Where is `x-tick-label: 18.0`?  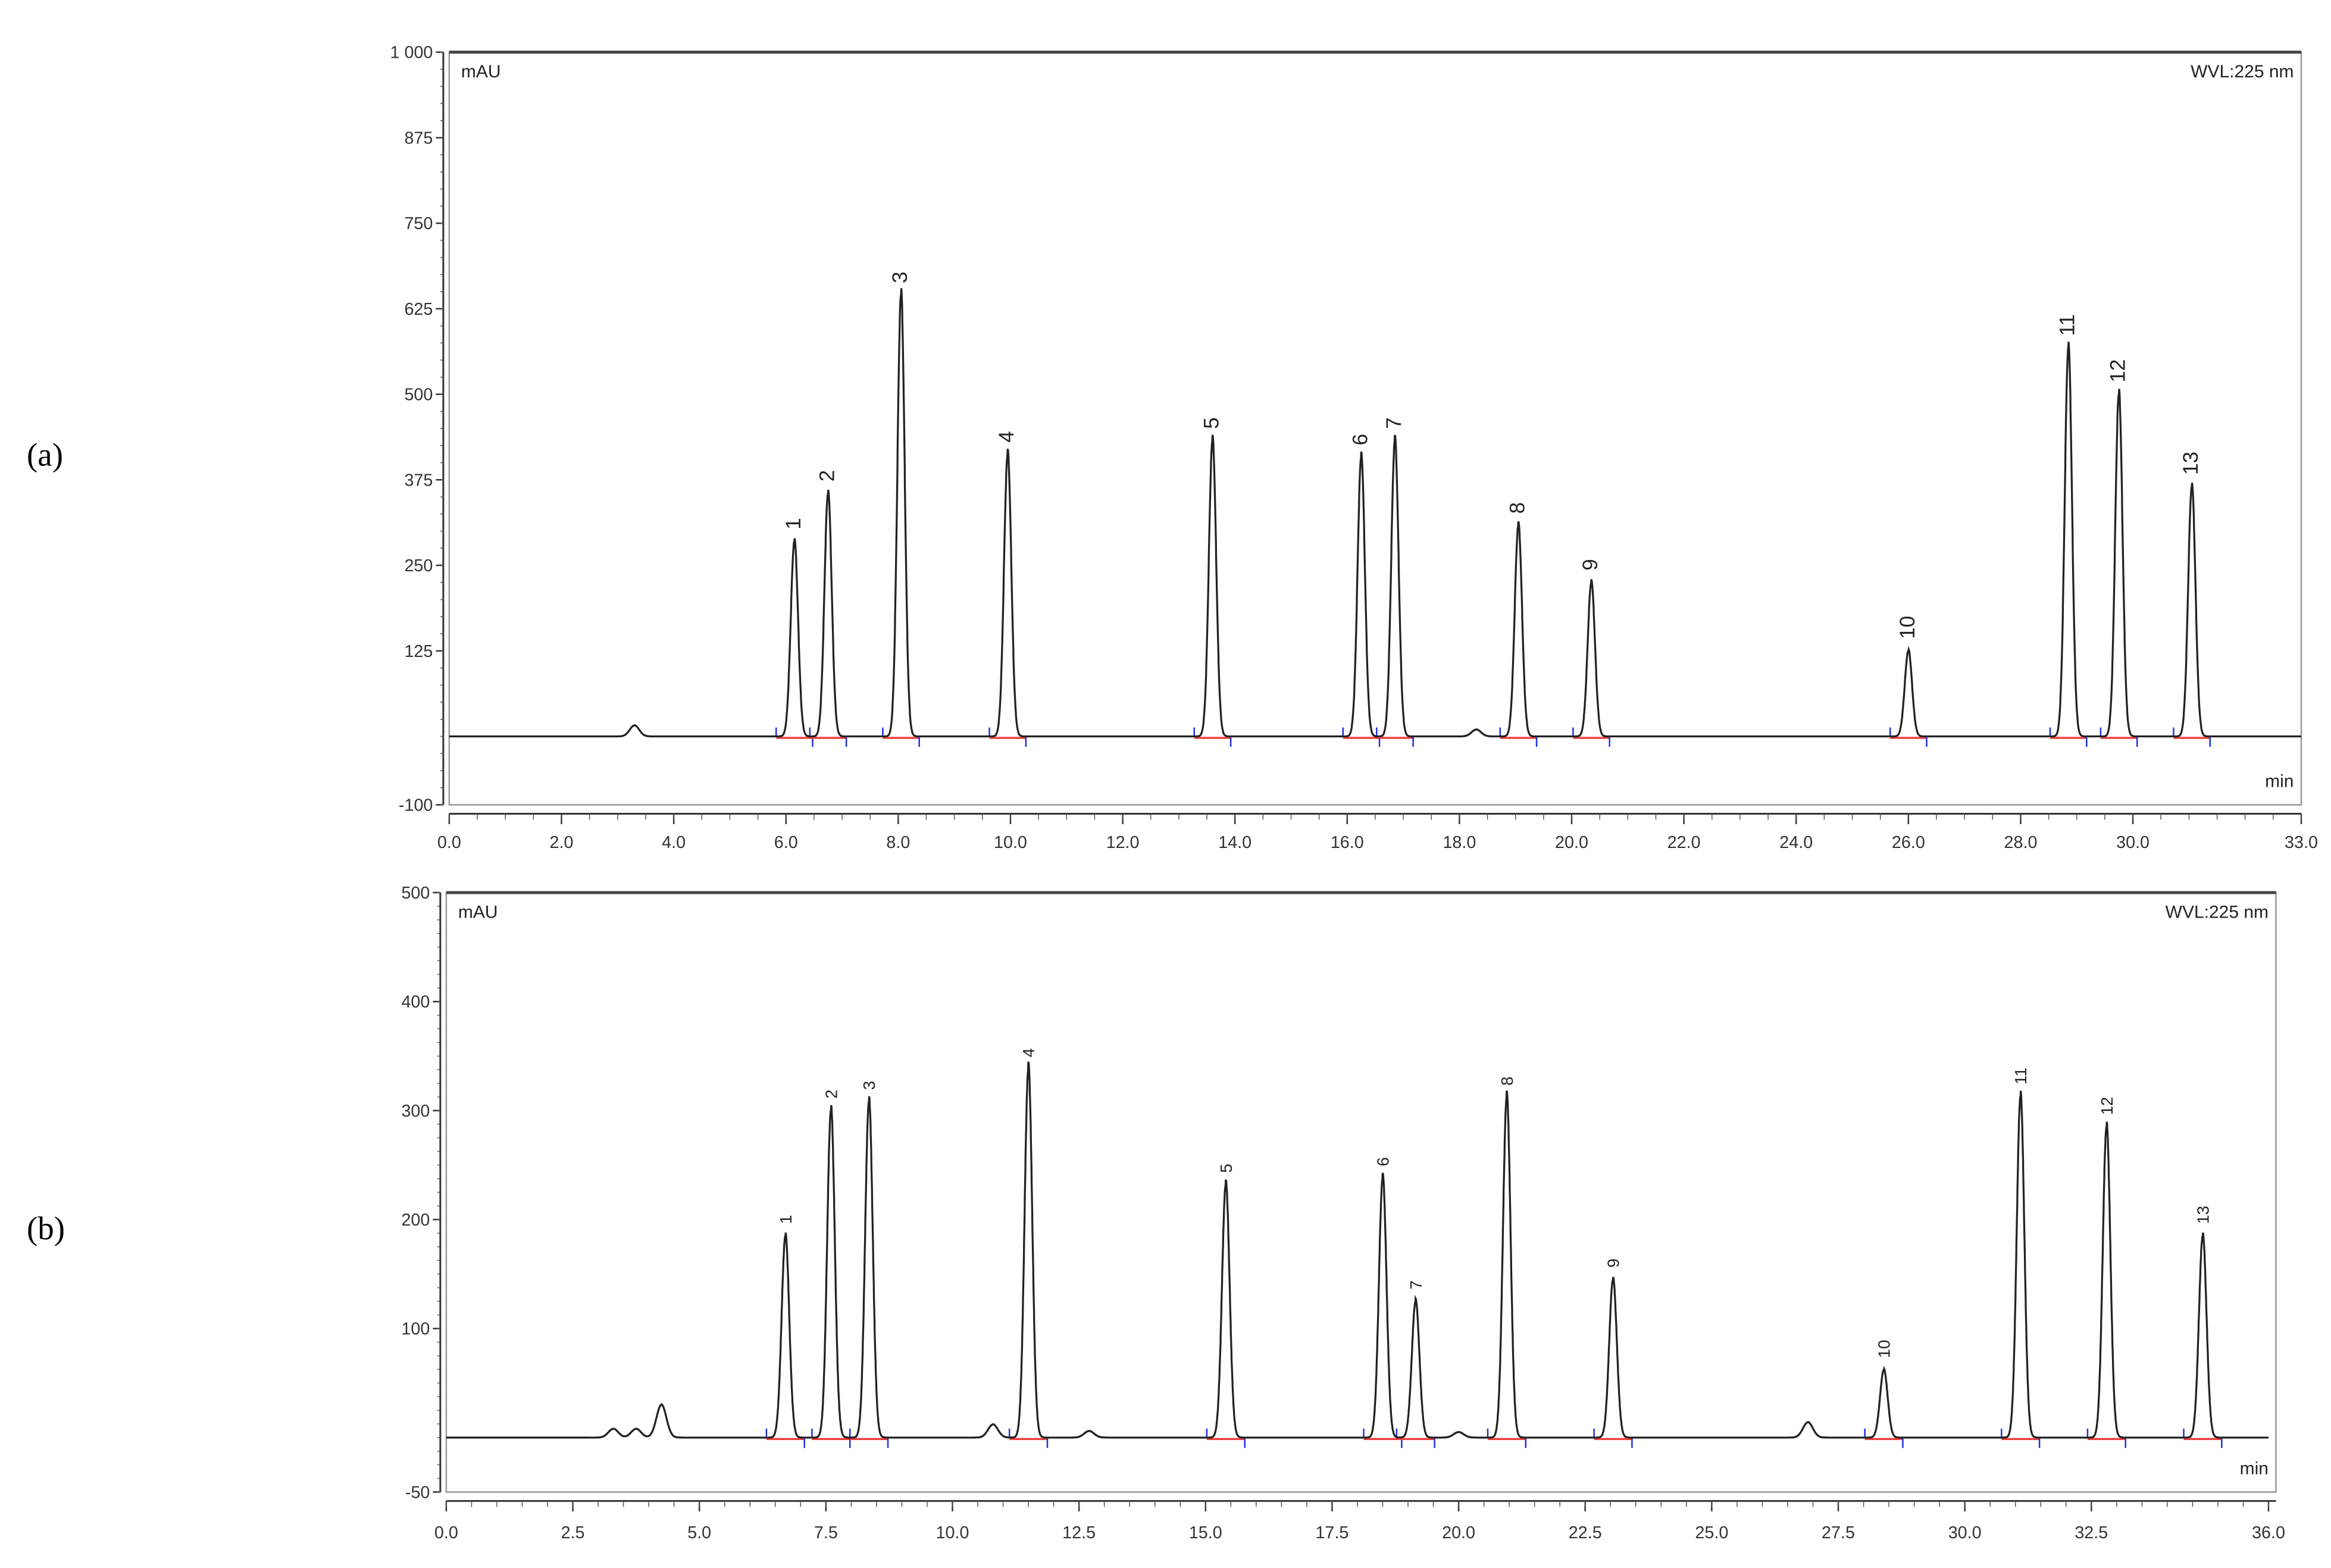 x-tick-label: 18.0 is located at coordinates (1459, 843).